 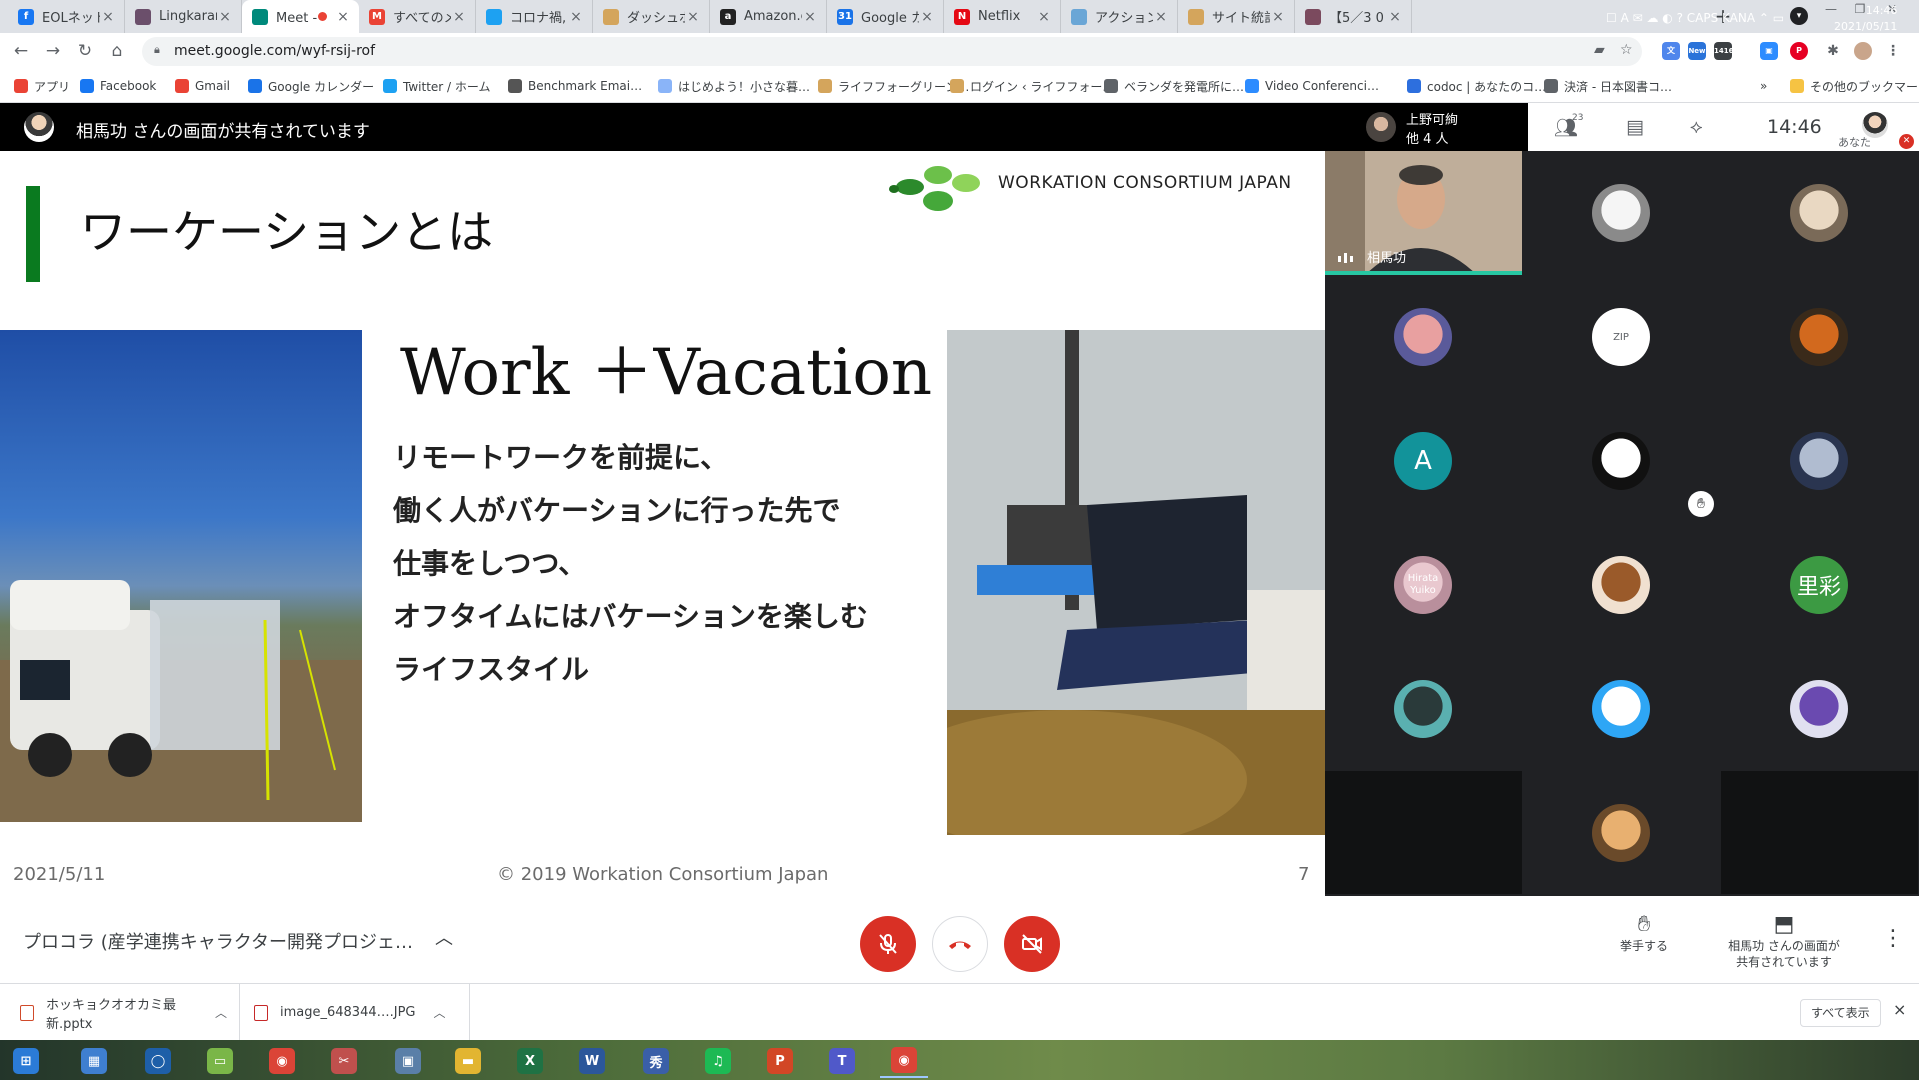 I want to click on count-badge-extension-icon: 1416, so click(x=1723, y=51).